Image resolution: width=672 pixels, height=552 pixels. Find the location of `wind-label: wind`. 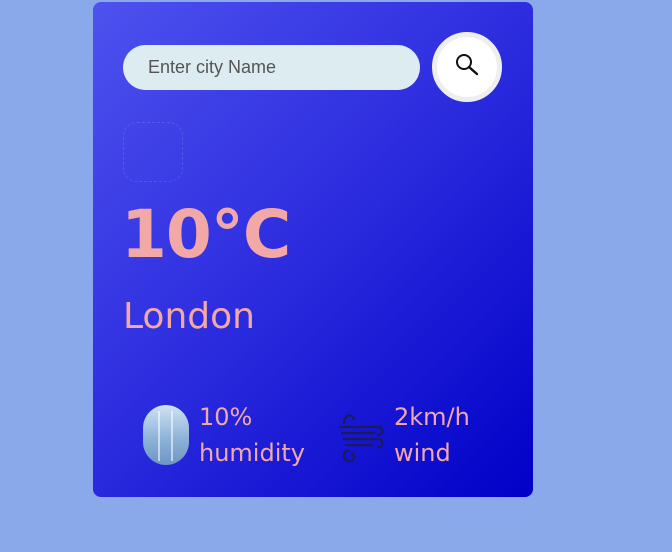

wind-label: wind is located at coordinates (422, 453).